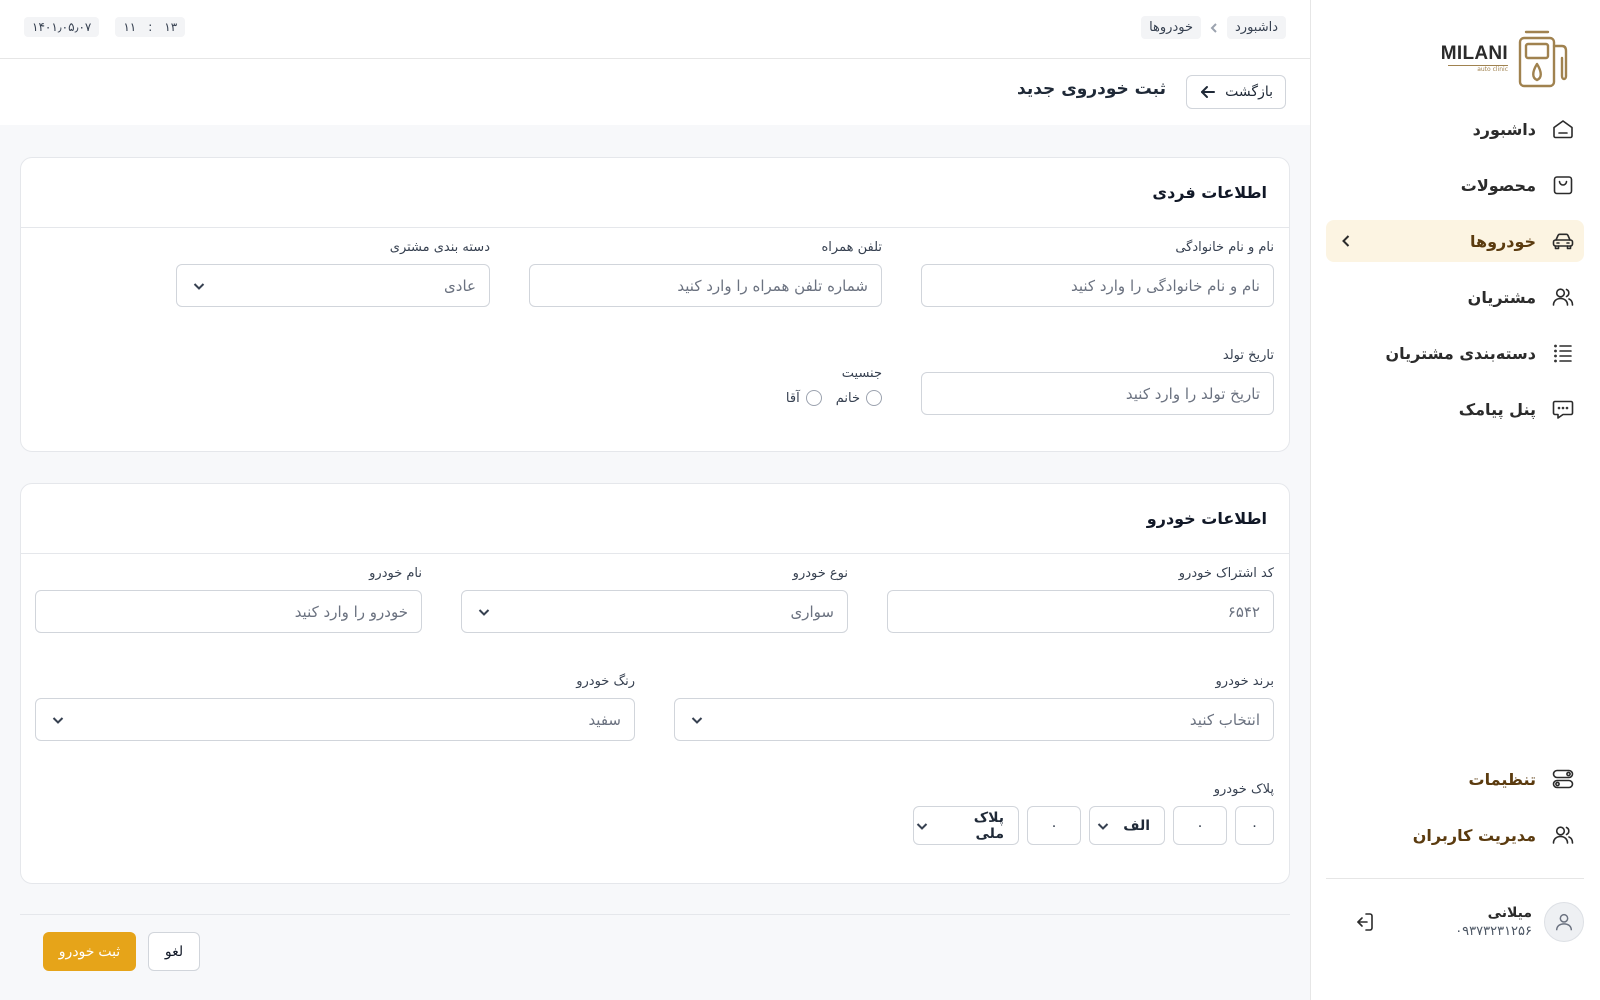 This screenshot has width=1600, height=1000. I want to click on share-code-field: کد اشتراک خودرو ۶۵۴۲, so click(1080, 599).